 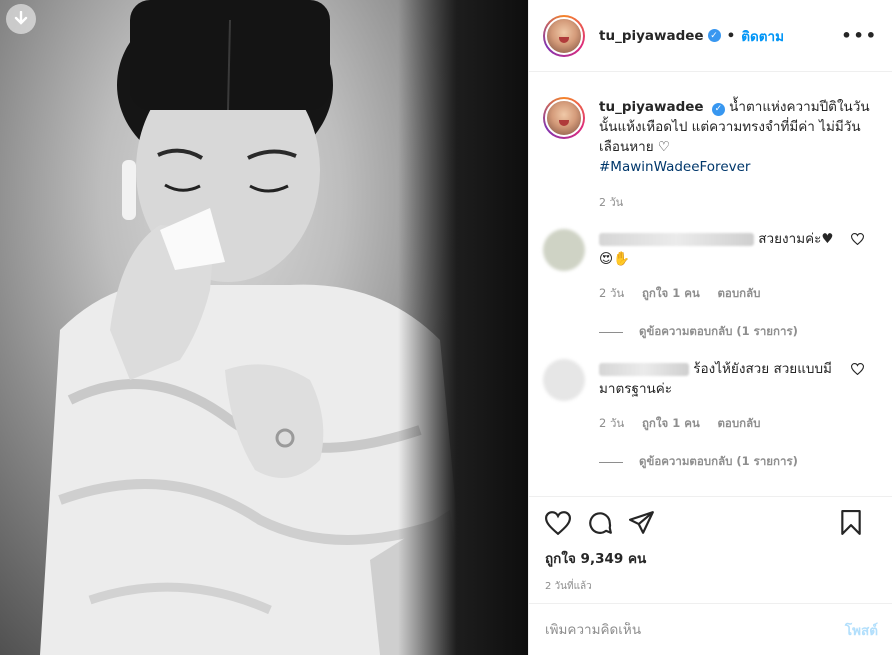 What do you see at coordinates (711, 558) in the screenshot?
I see `likes-count: ถูกใจ 9,349 คน` at bounding box center [711, 558].